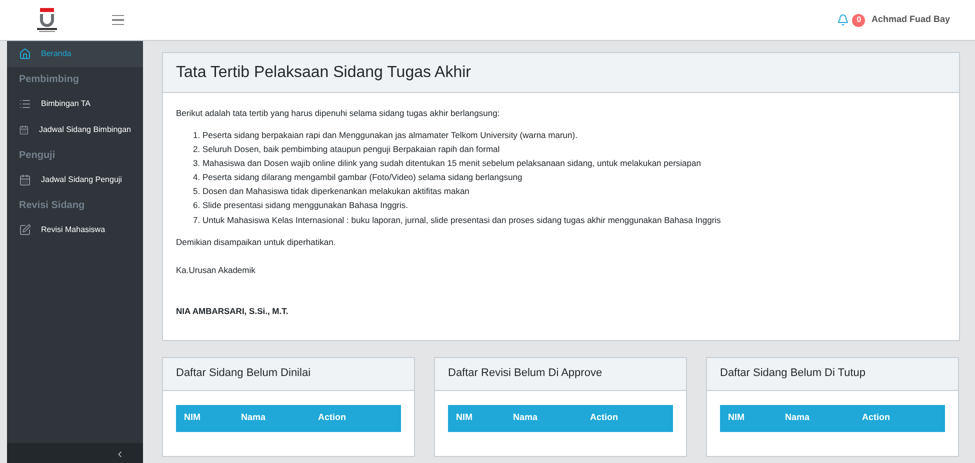 The height and width of the screenshot is (463, 975). Describe the element at coordinates (338, 113) in the screenshot. I see `intro-text: Berikut adalah tata tertib yang harus dipenuhi selama sidang tugas akhir berlangsung:` at that location.